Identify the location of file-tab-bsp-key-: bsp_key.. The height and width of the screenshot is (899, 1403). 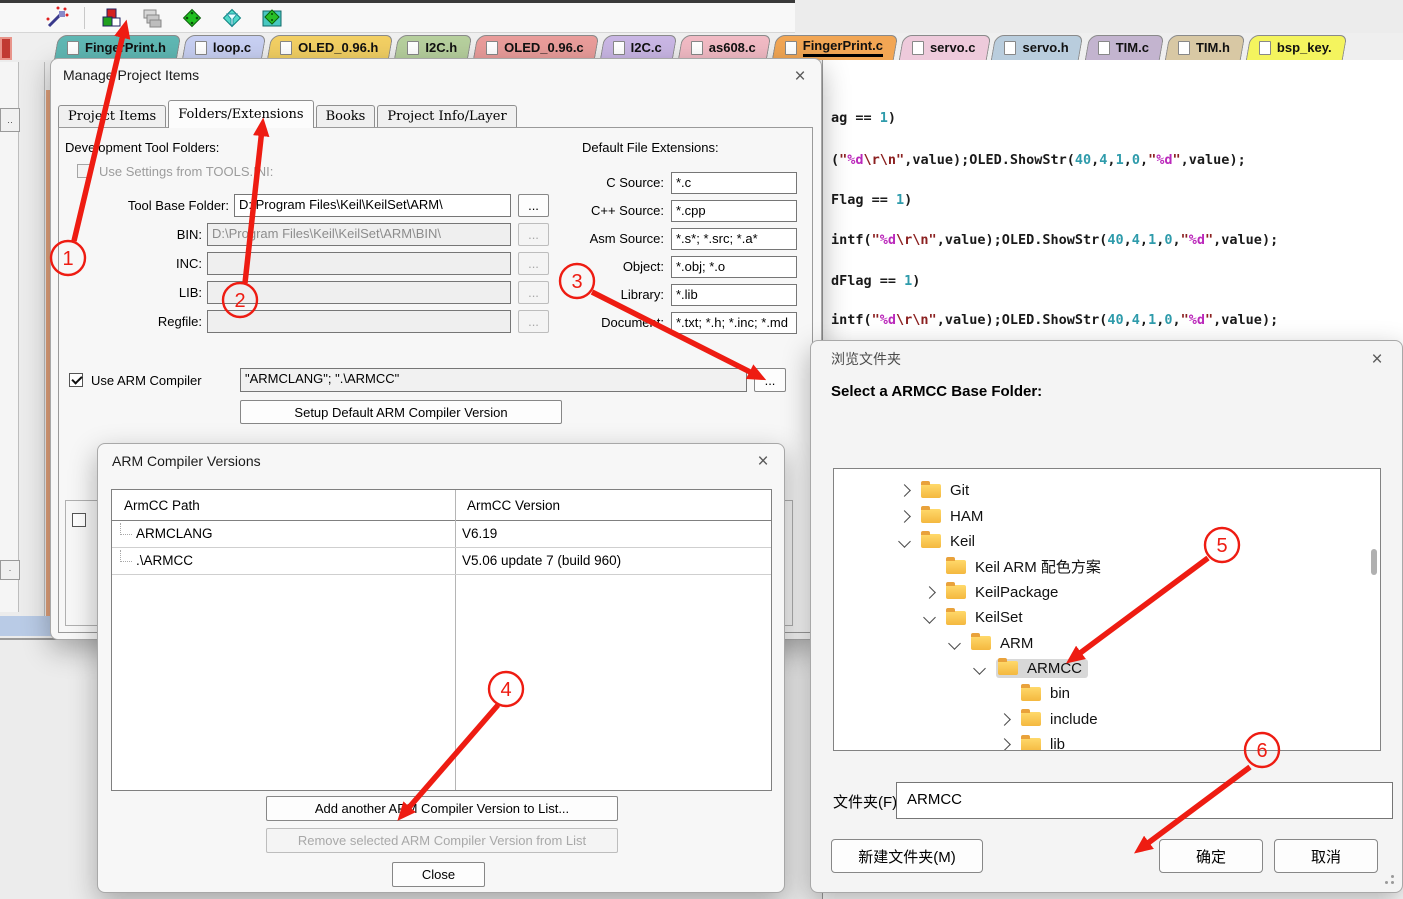
(1296, 47).